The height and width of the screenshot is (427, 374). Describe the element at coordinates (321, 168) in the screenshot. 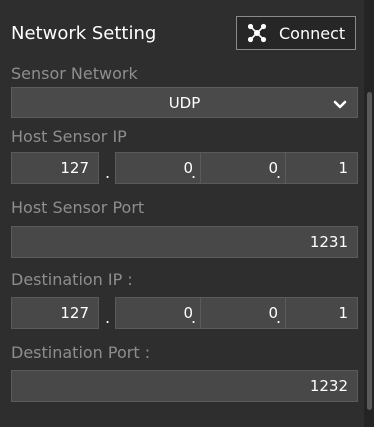

I see `host-ip-octet-4: 1` at that location.